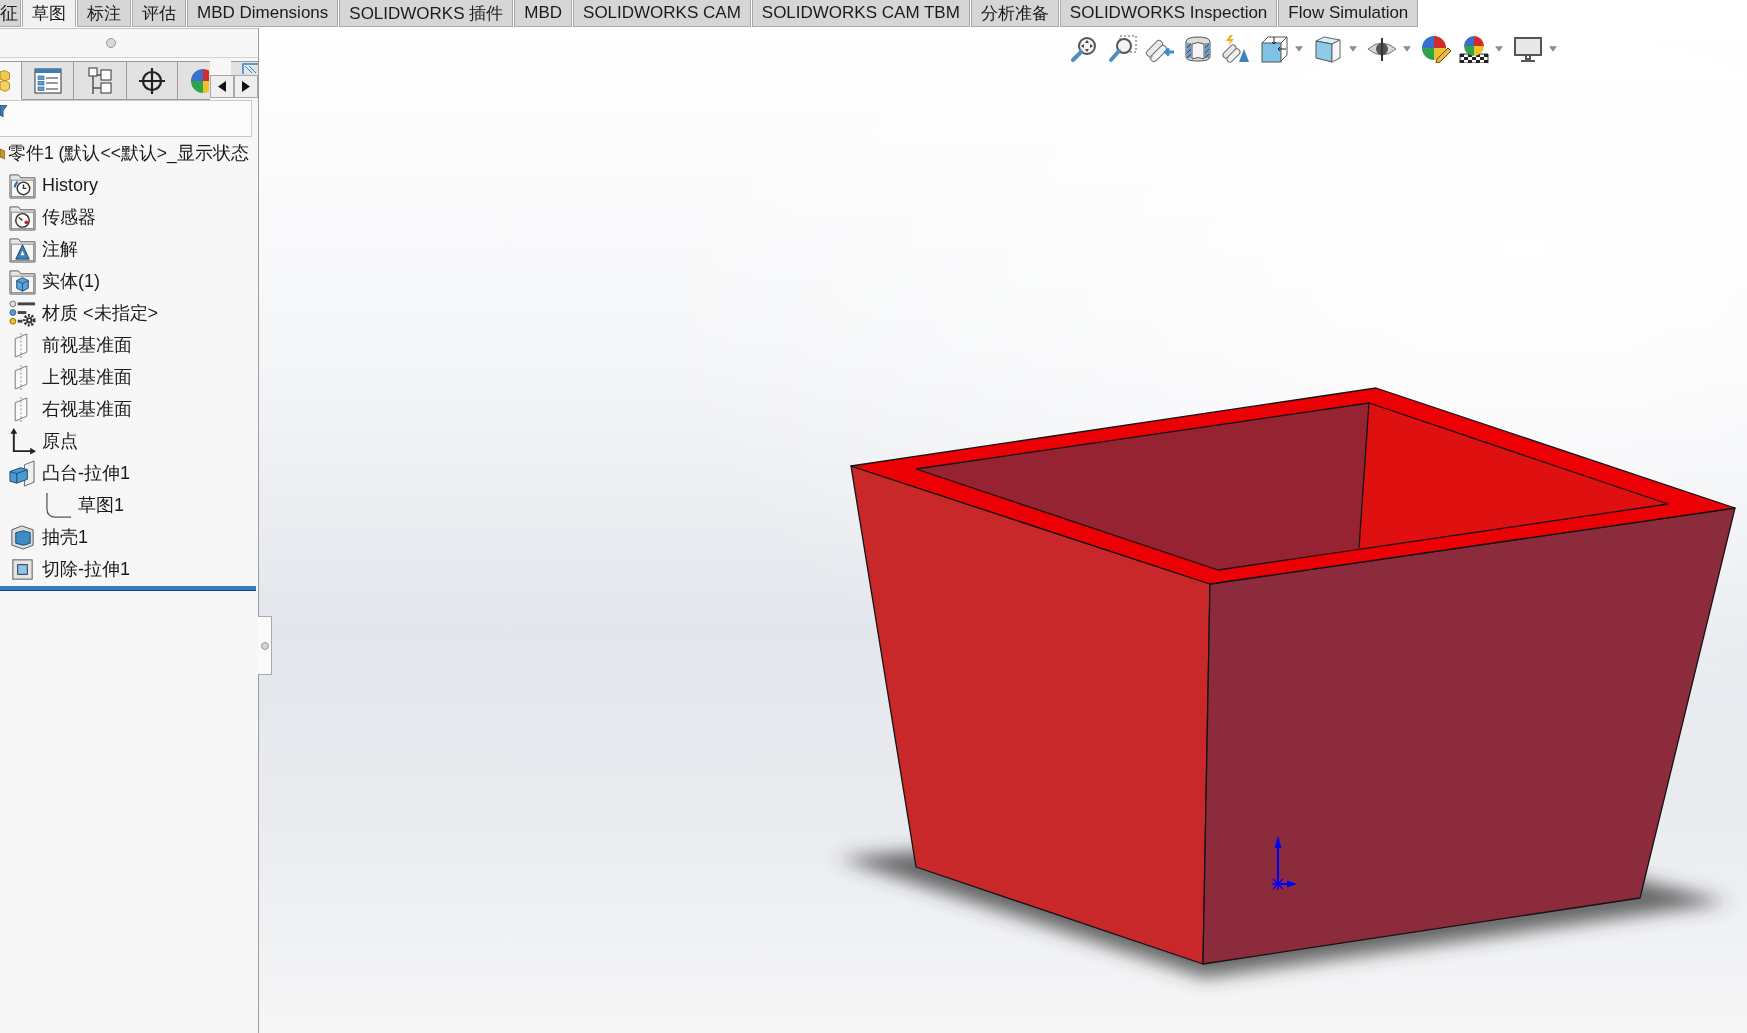  I want to click on caret-right-icon, so click(246, 86).